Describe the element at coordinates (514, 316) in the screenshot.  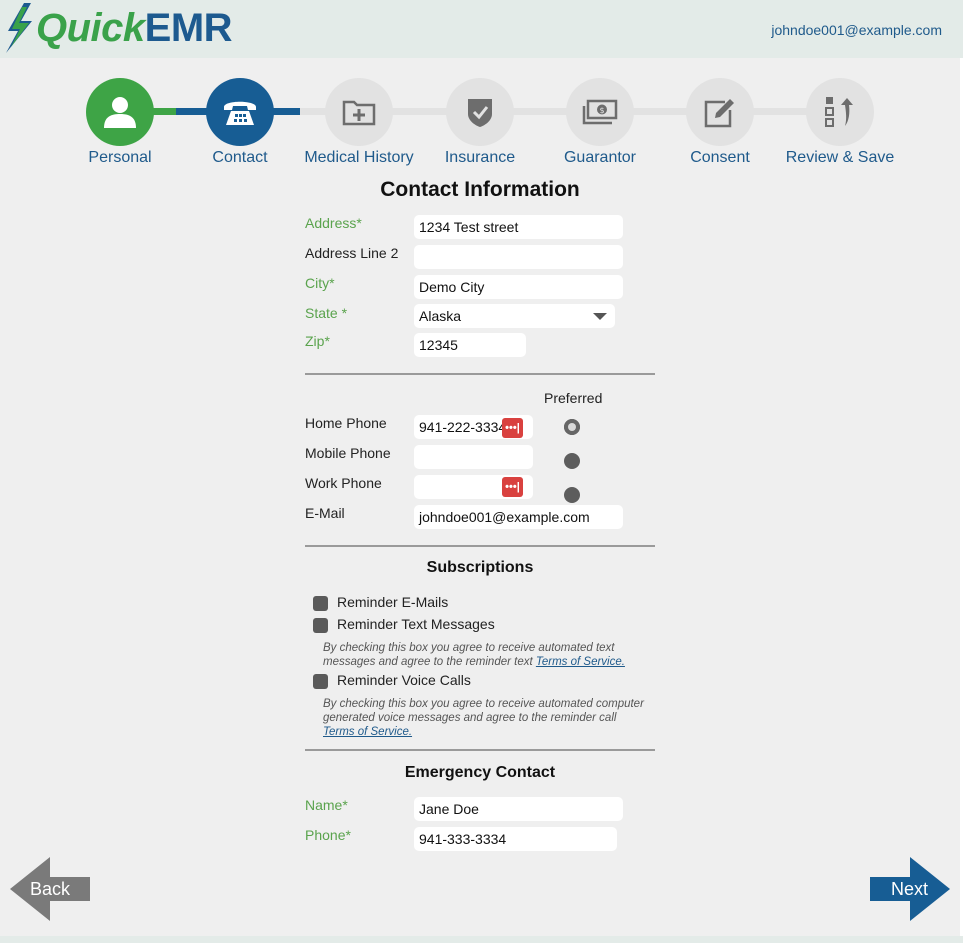
I see `state-select: Alaska` at that location.